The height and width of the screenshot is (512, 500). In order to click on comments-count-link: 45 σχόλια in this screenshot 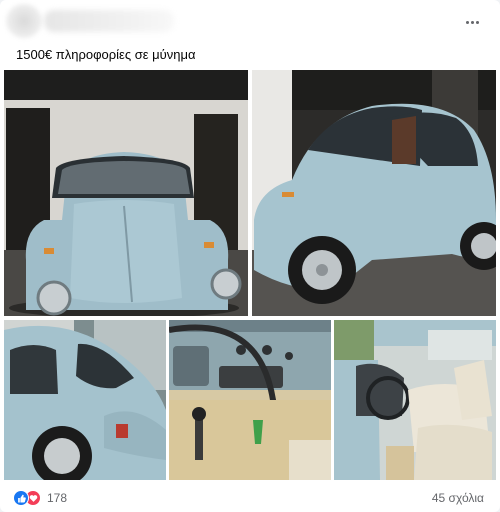, I will do `click(458, 498)`.